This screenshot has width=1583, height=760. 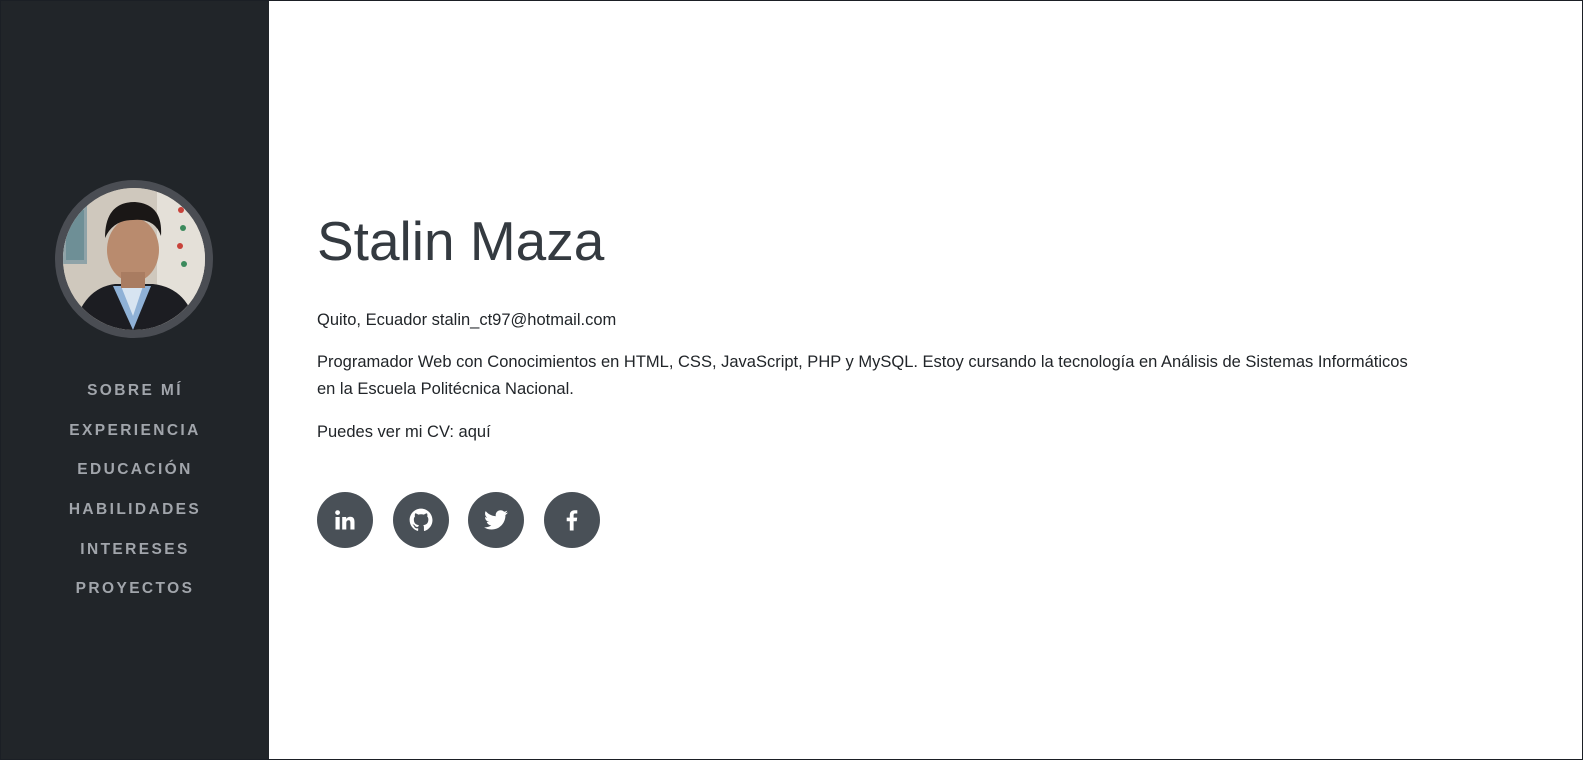 What do you see at coordinates (524, 320) in the screenshot?
I see `email-link: stalin_ct97@hotmail.com` at bounding box center [524, 320].